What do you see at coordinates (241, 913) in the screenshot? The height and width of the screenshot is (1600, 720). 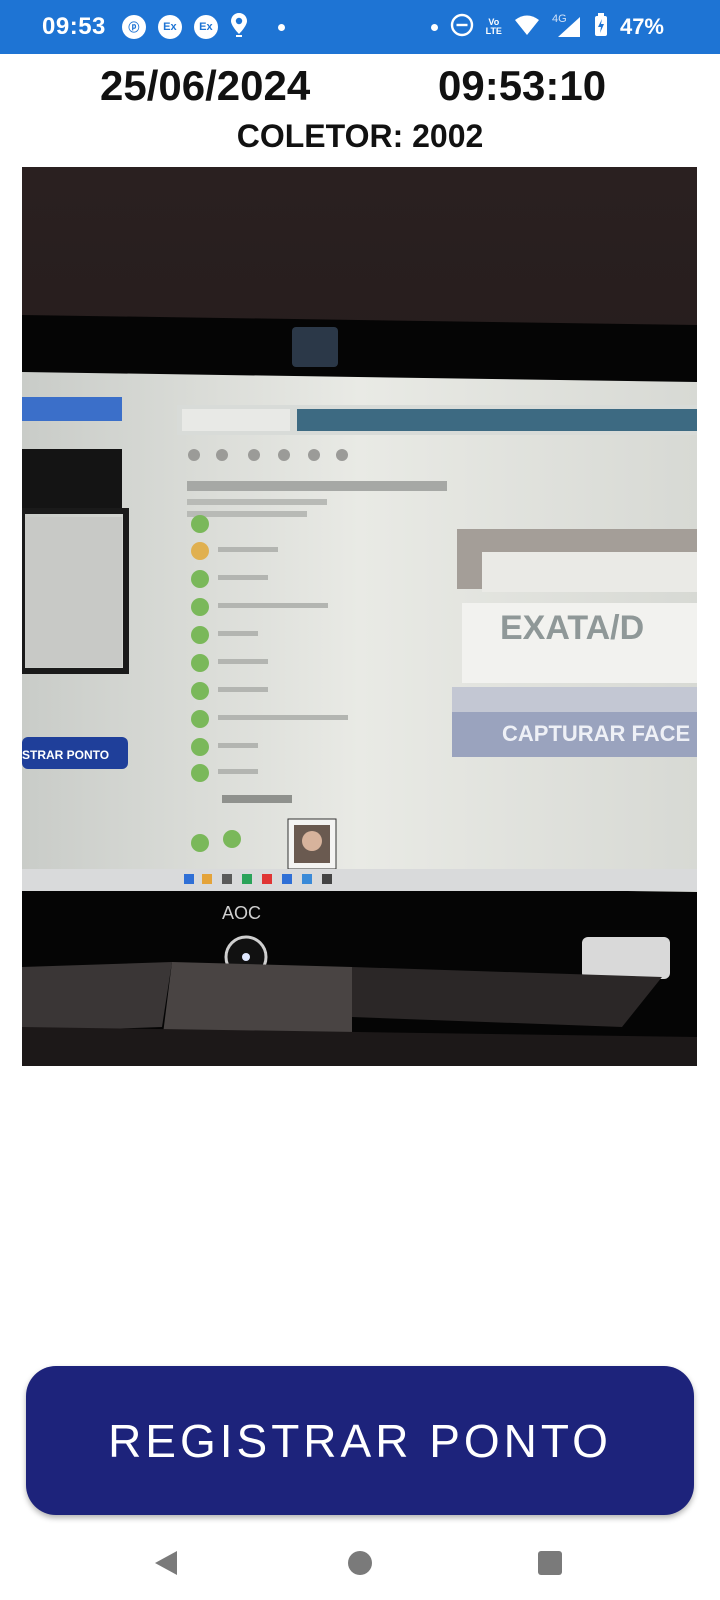 I see `monitor-brand: AOC` at bounding box center [241, 913].